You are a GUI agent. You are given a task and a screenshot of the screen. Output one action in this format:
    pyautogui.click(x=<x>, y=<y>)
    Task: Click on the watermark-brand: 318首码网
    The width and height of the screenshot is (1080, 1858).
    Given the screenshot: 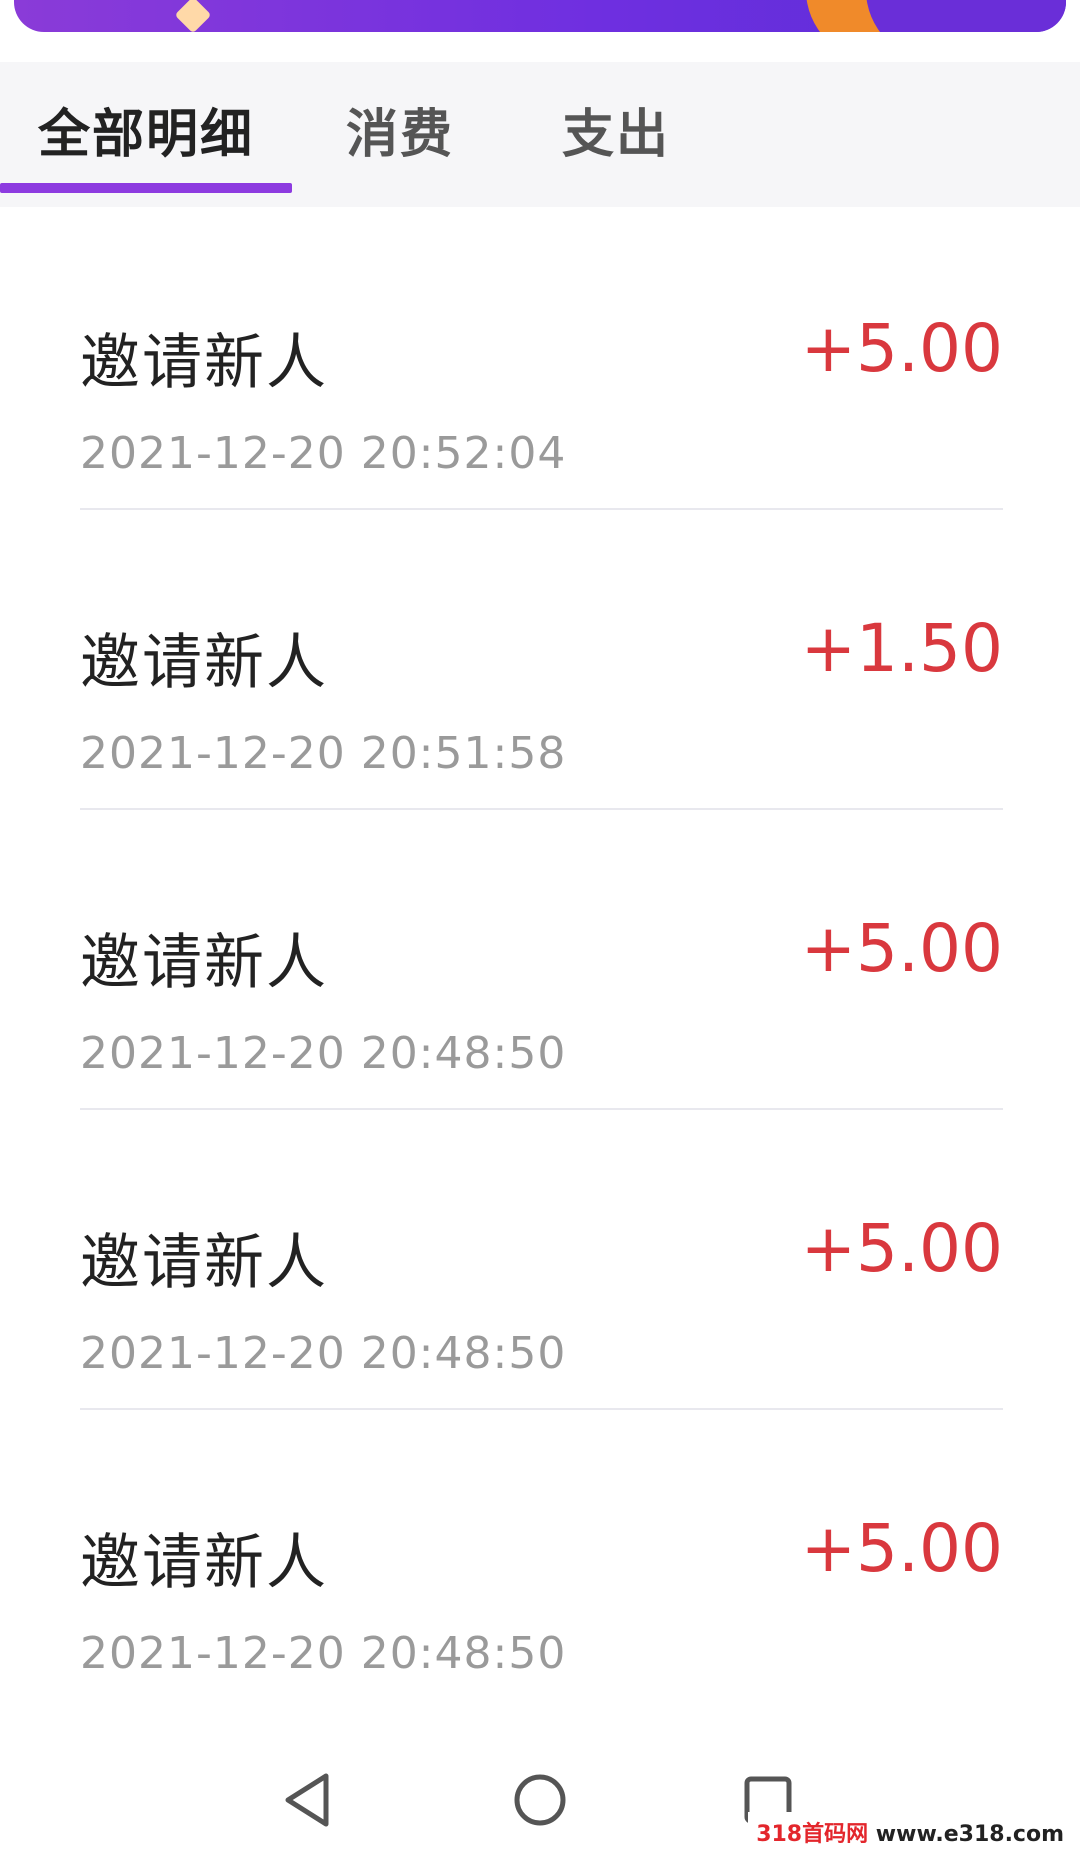 What is the action you would take?
    pyautogui.click(x=812, y=1834)
    